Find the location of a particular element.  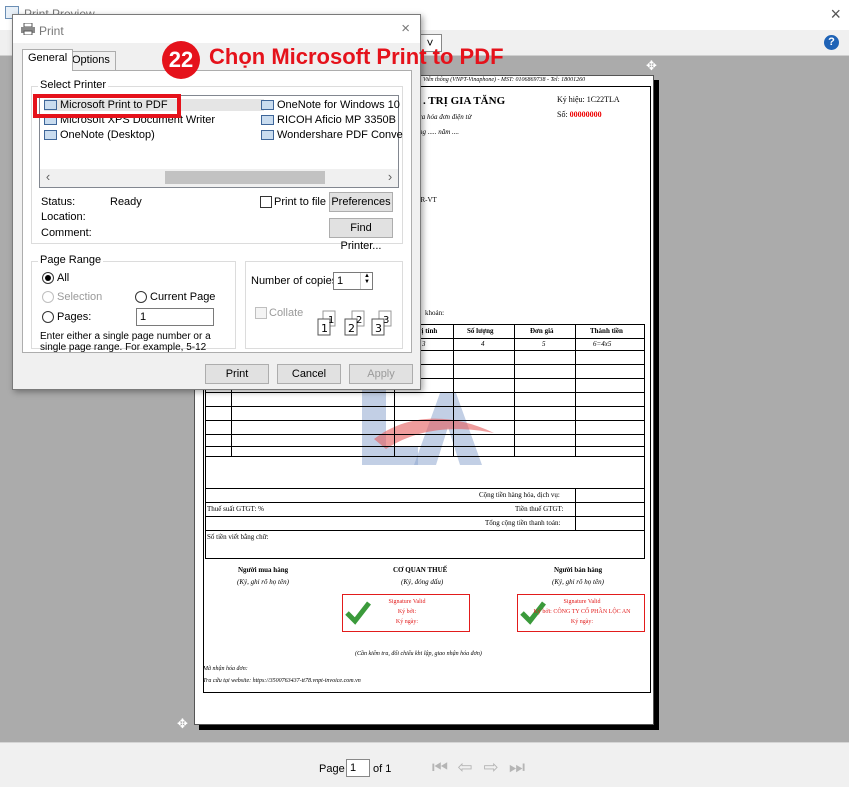

scroll-left-icon: ‹ is located at coordinates (48, 176).